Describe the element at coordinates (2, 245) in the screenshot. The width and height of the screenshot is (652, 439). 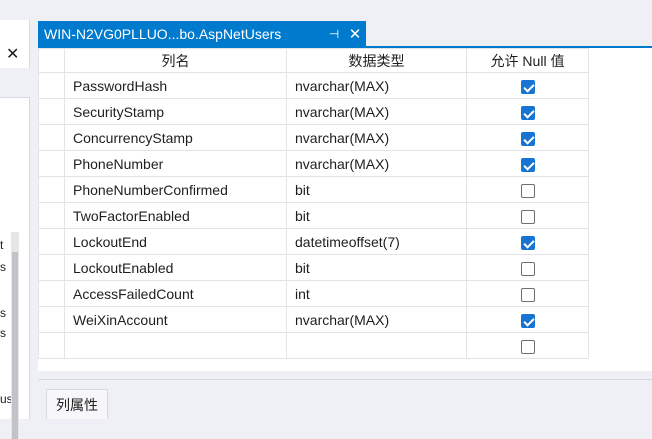
I see `left-panel-text-fragment: t` at that location.